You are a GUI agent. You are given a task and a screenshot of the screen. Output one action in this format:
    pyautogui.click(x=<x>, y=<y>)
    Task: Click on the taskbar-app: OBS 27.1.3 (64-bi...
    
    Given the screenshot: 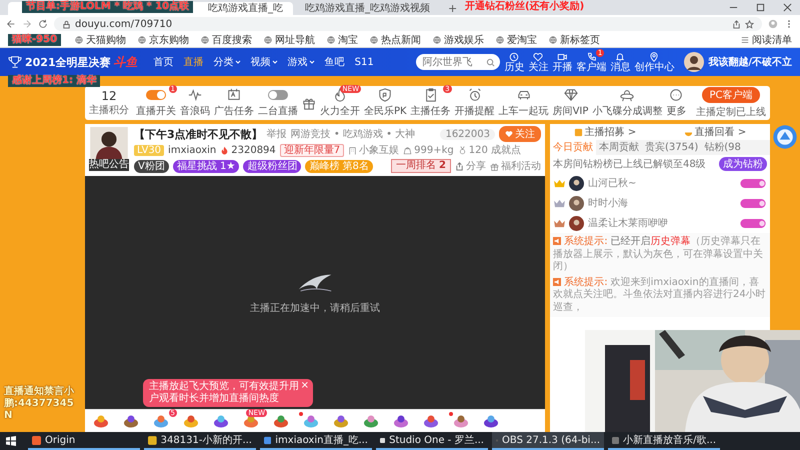 What is the action you would take?
    pyautogui.click(x=548, y=441)
    